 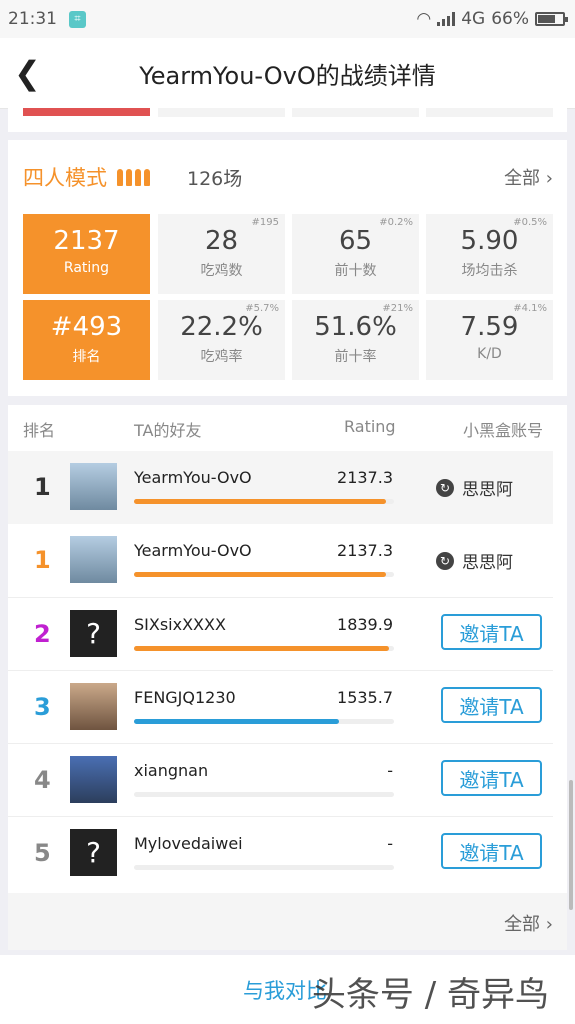 What do you see at coordinates (86, 268) in the screenshot?
I see `stat-label: Rating` at bounding box center [86, 268].